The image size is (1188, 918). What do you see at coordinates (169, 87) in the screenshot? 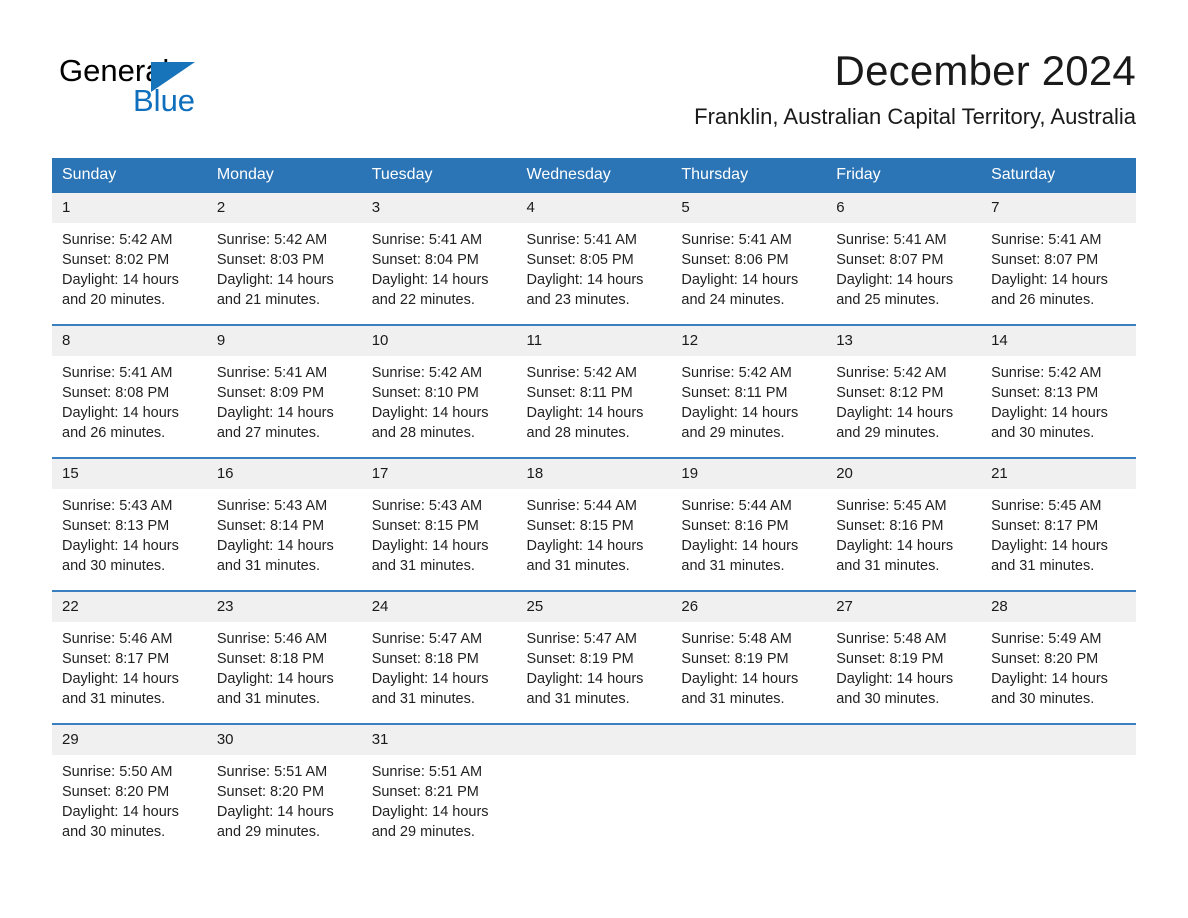
I see `generalblue-logo: General Blue` at bounding box center [169, 87].